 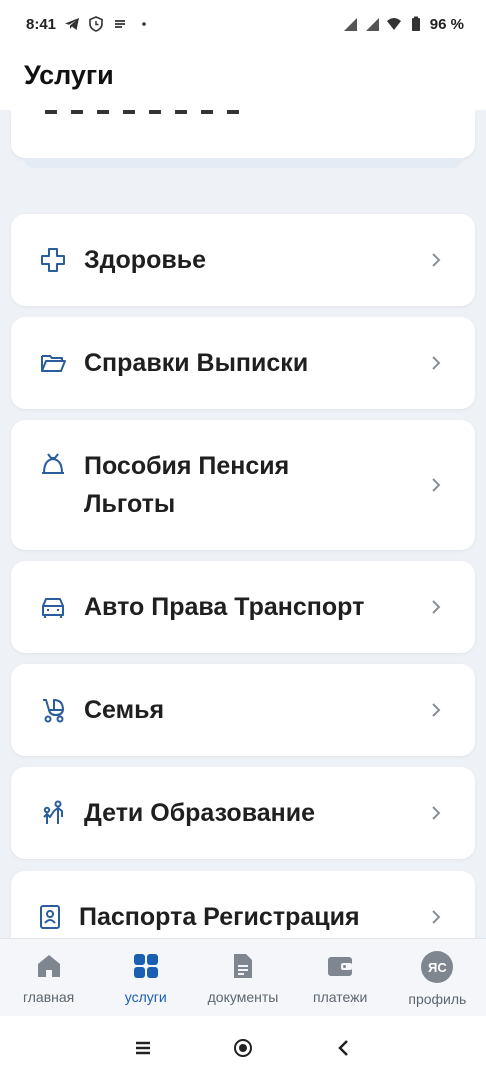 I want to click on shield-clock-icon, so click(x=96, y=24).